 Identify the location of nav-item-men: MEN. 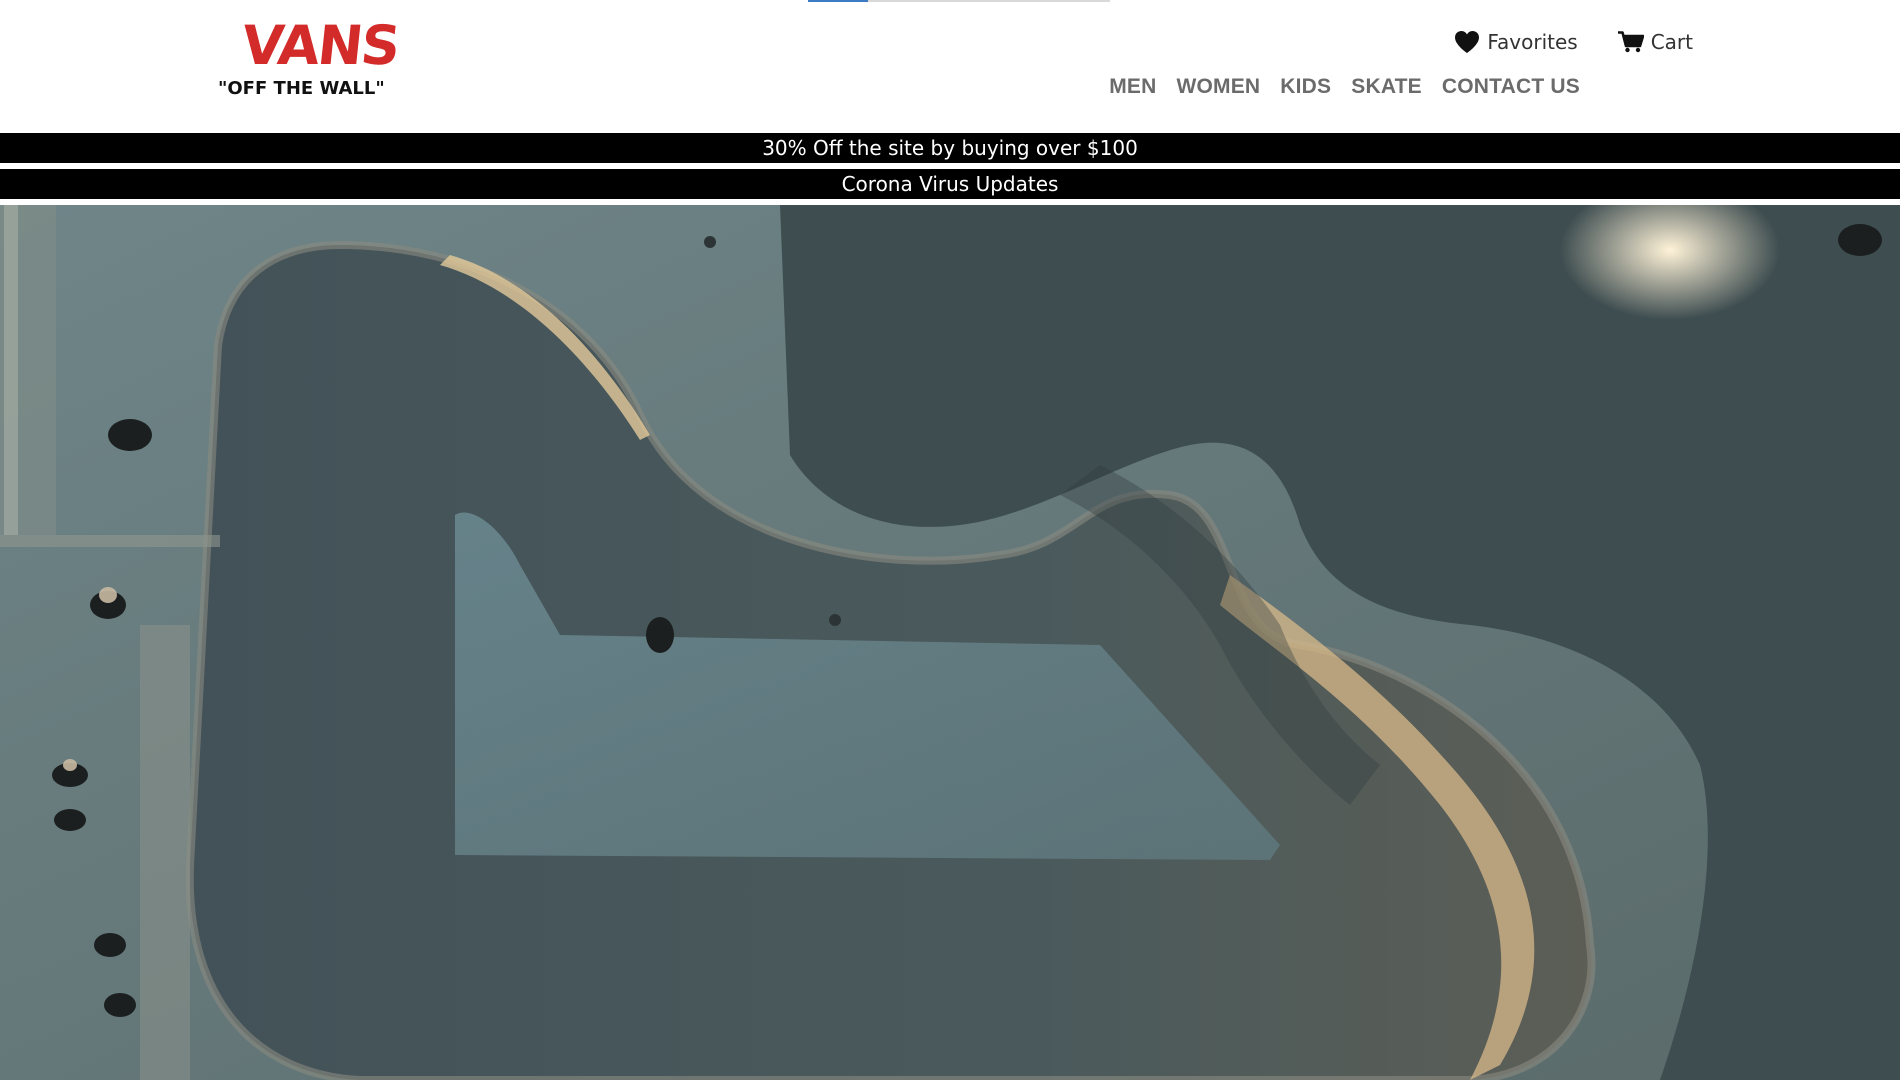
(1132, 87).